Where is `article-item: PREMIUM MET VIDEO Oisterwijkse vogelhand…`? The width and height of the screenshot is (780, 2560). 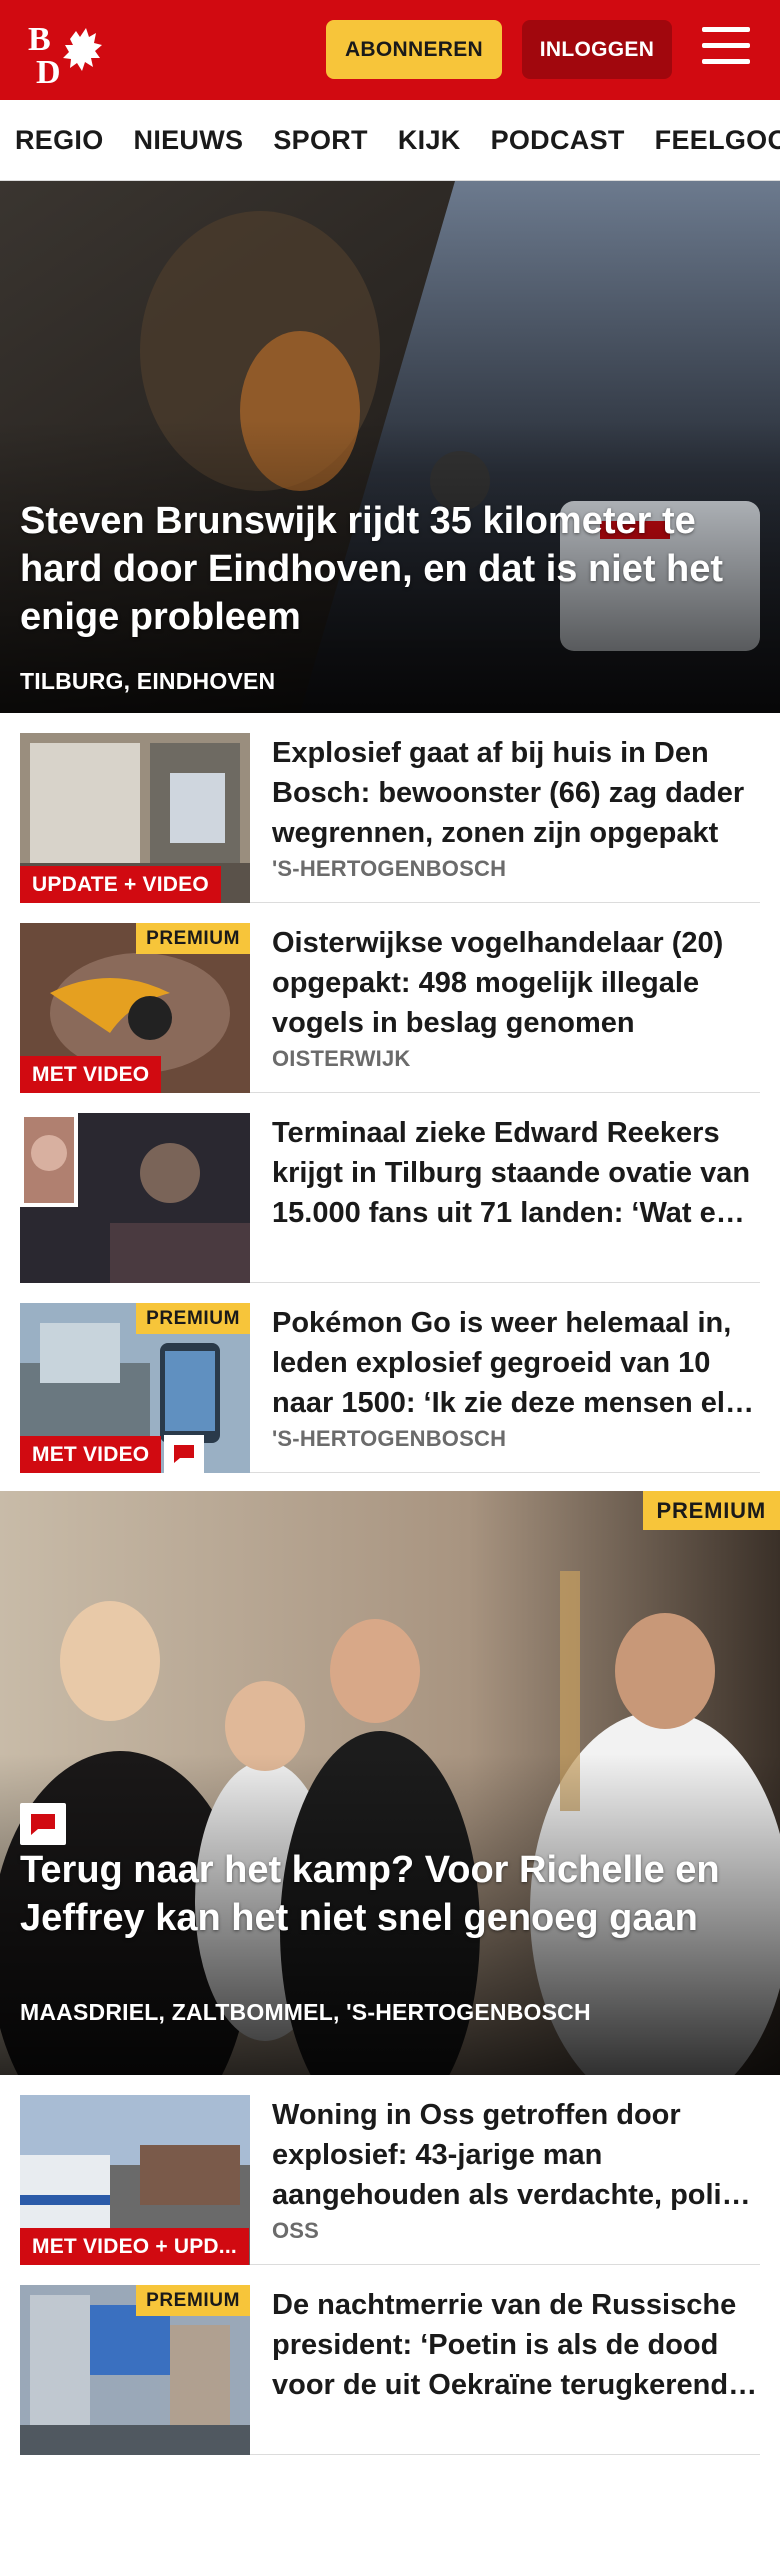 article-item: PREMIUM MET VIDEO Oisterwijkse vogelhand… is located at coordinates (390, 998).